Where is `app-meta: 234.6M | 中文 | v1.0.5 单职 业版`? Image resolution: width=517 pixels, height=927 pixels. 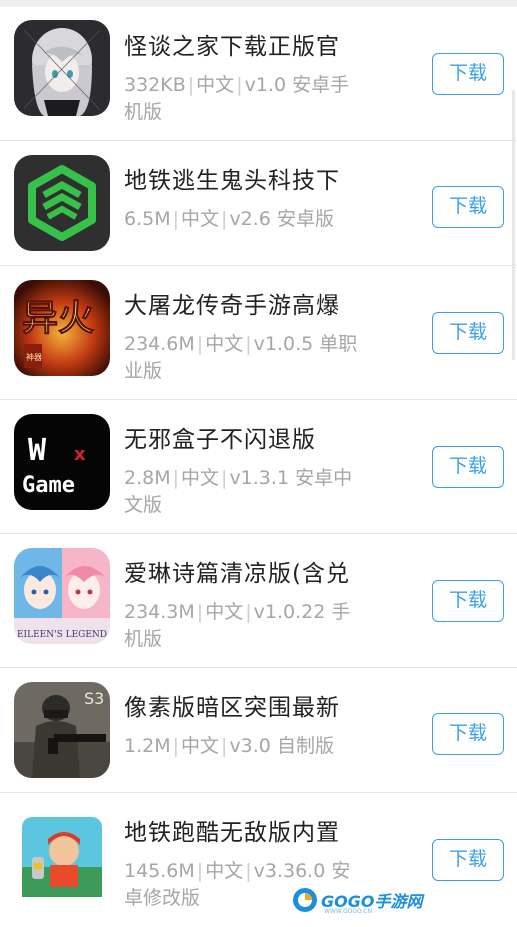
app-meta: 234.6M | 中文 | v1.0.5 单职 业版 is located at coordinates (241, 357).